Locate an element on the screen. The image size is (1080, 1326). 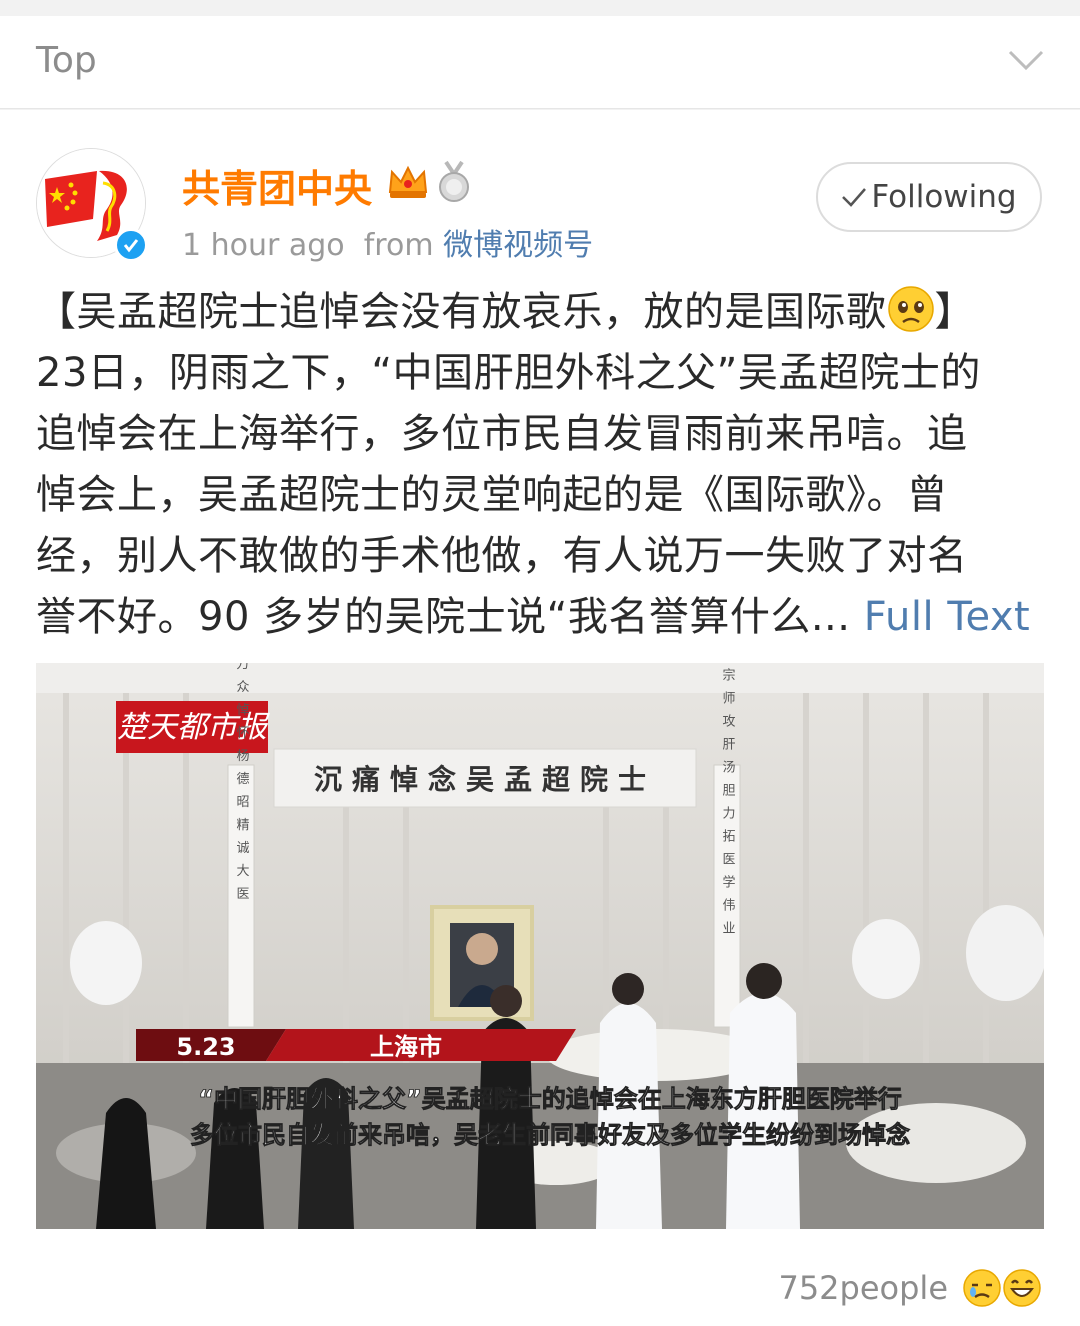
following-label: Following is located at coordinates (944, 197).